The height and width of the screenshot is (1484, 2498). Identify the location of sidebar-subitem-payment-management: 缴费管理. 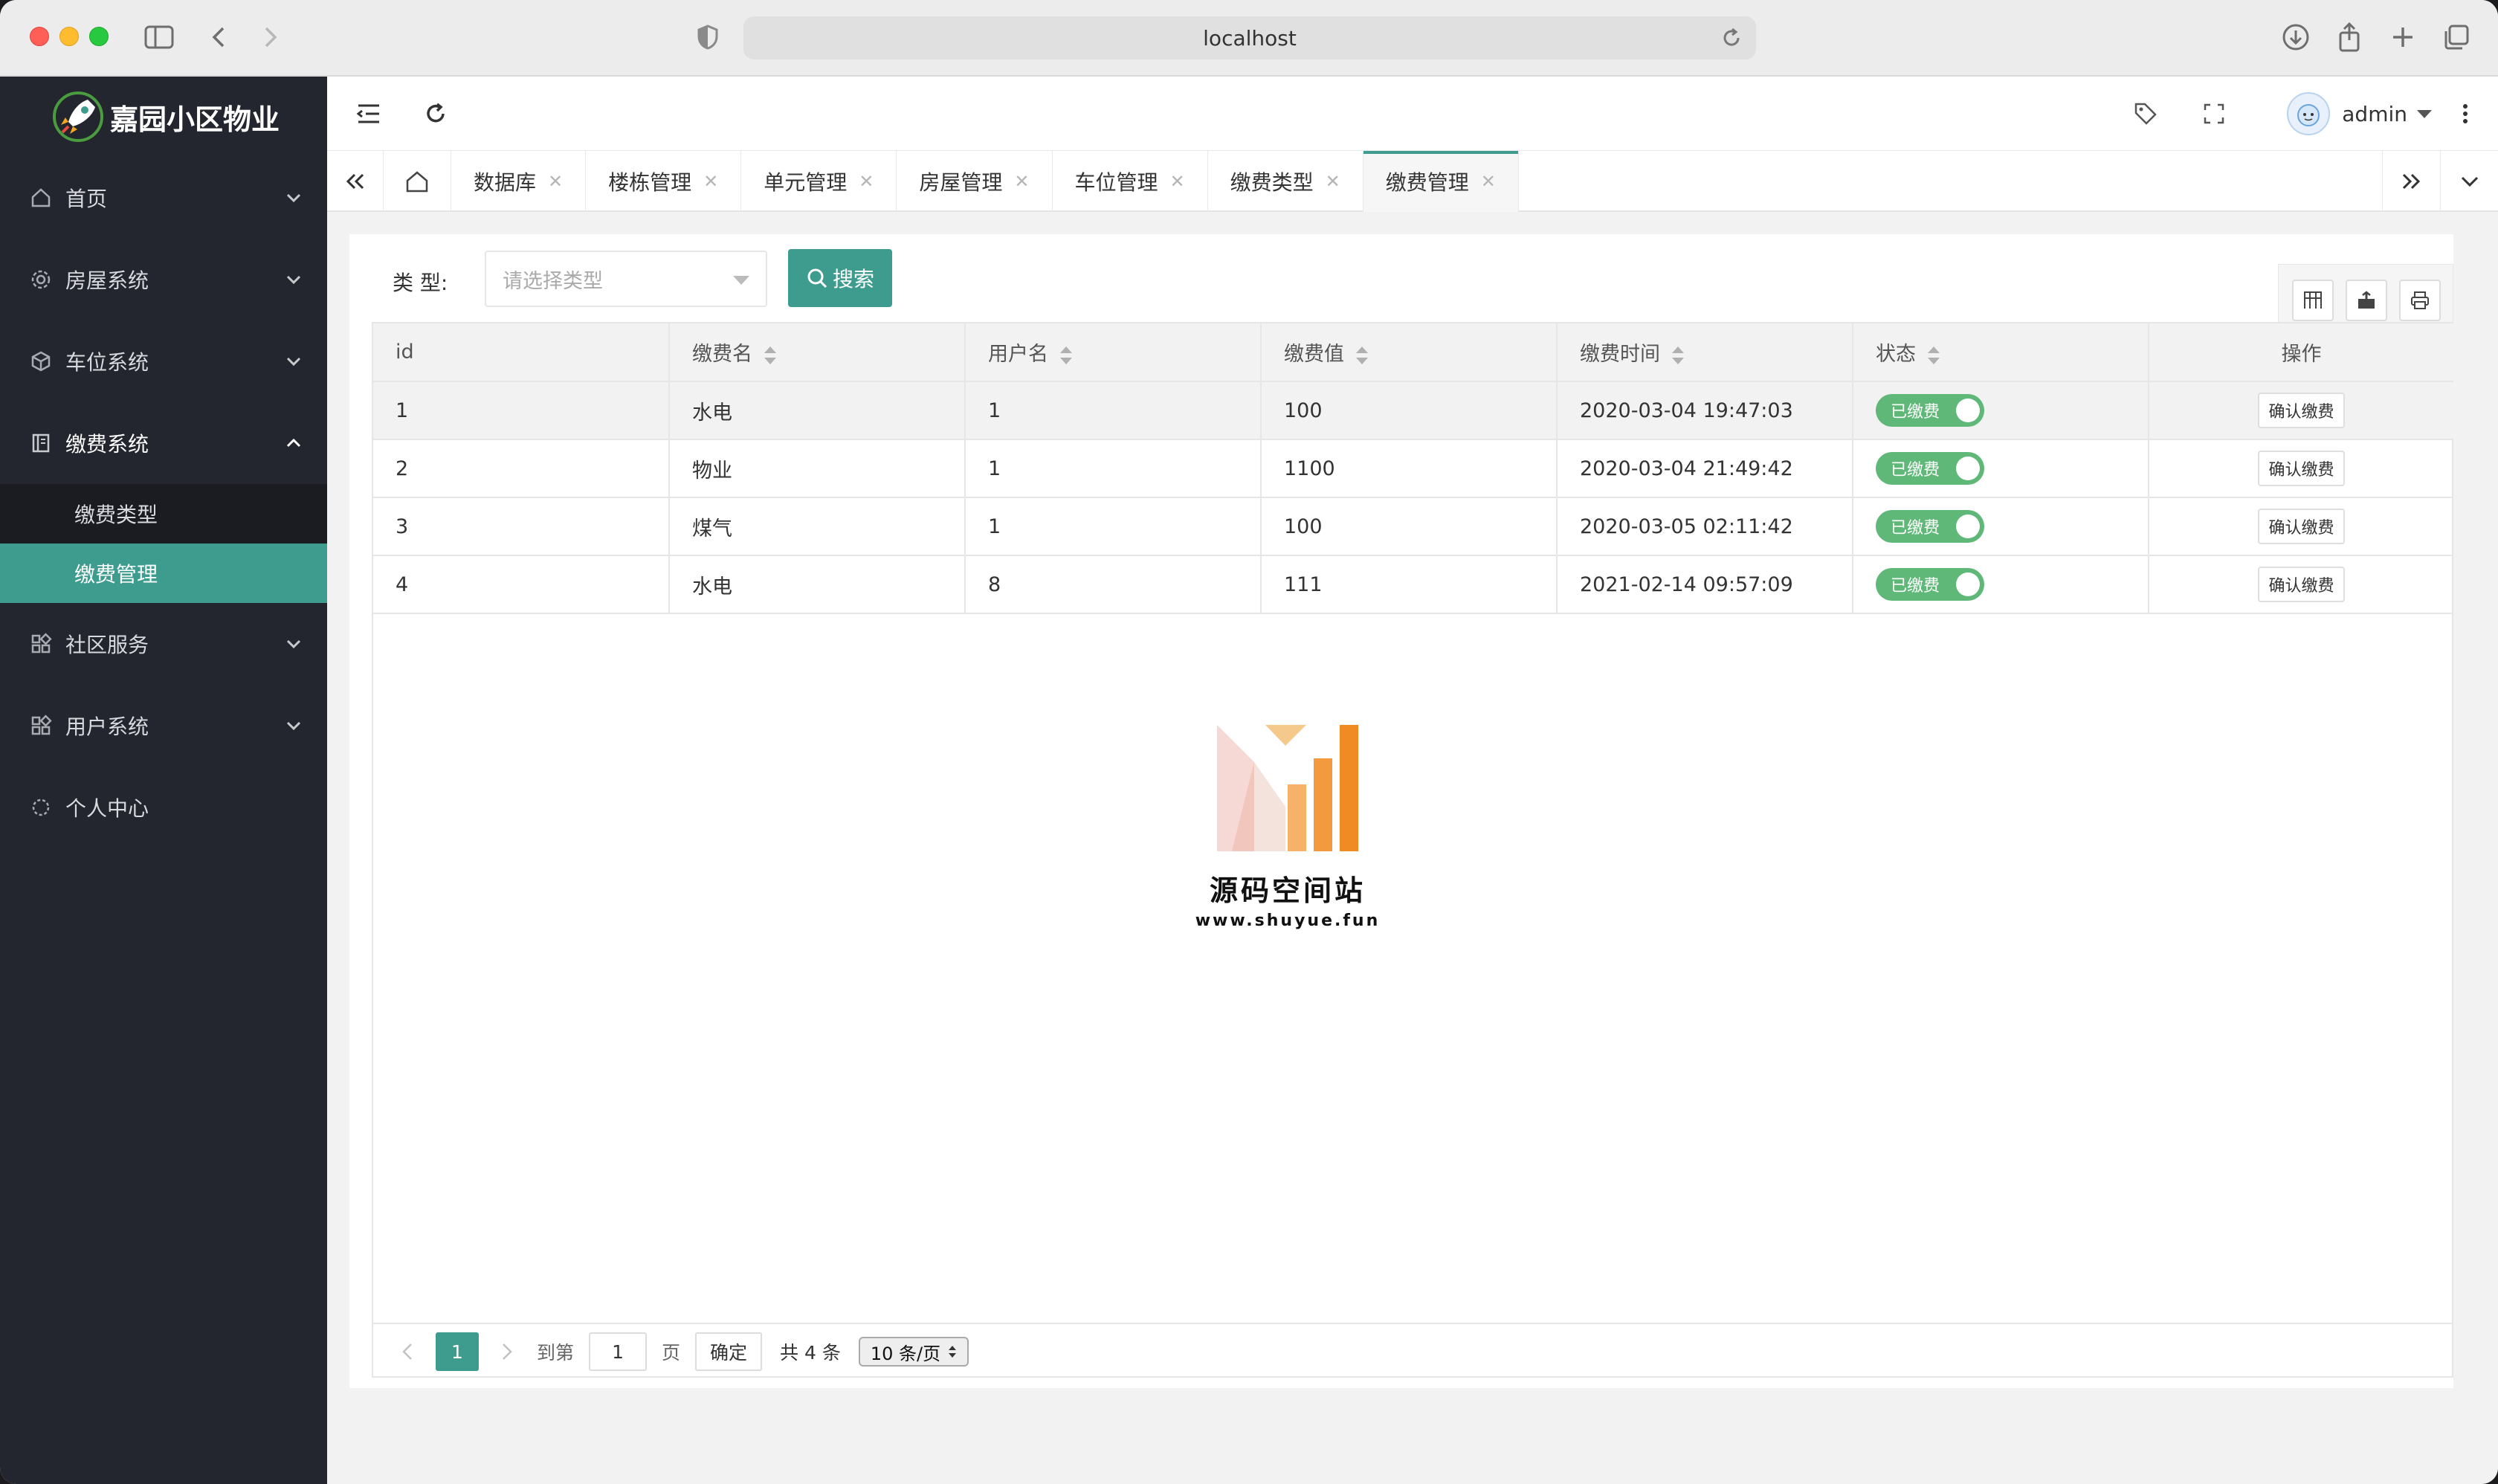
(163, 573).